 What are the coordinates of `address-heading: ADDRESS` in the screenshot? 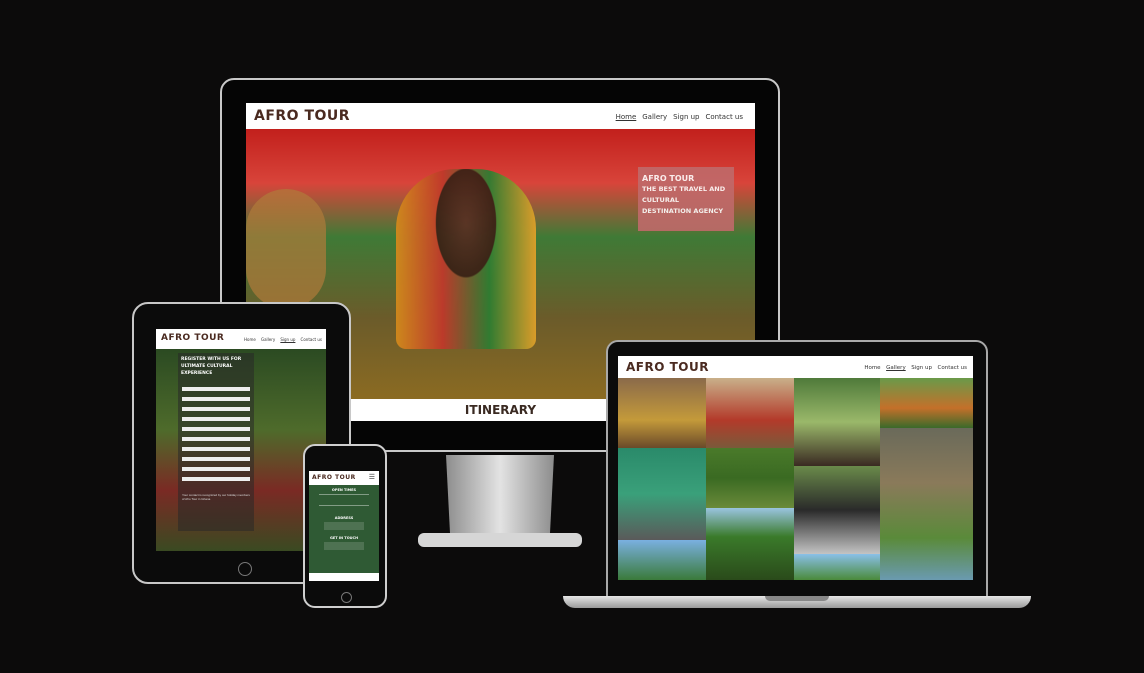 It's located at (344, 518).